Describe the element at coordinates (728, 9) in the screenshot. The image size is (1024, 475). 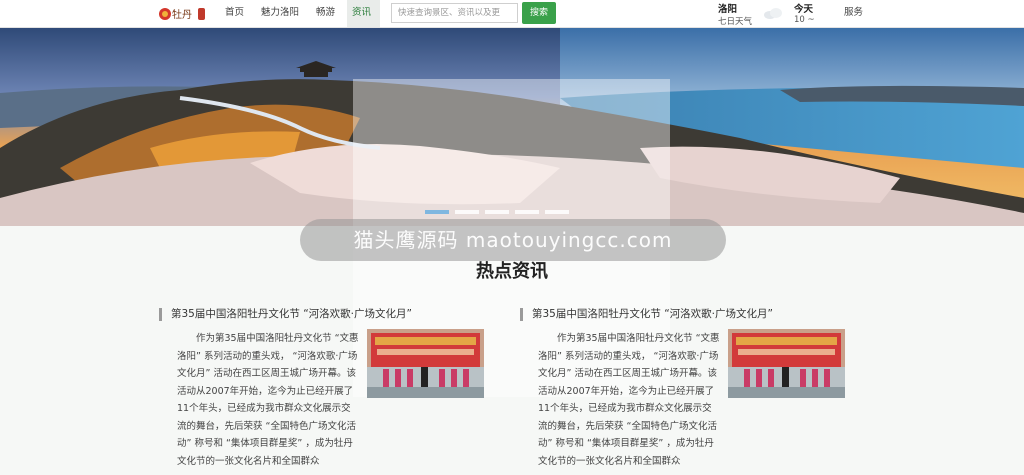
I see `weather-city: 洛阳` at that location.